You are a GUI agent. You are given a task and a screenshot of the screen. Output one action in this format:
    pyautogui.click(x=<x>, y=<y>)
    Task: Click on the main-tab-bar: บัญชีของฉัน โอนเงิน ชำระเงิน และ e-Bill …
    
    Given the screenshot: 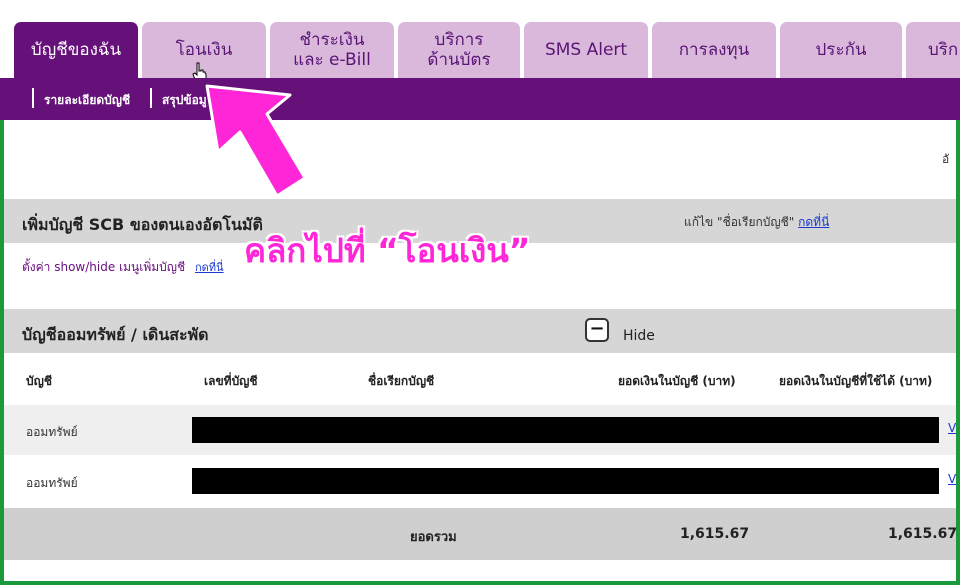 What is the action you would take?
    pyautogui.click(x=480, y=42)
    